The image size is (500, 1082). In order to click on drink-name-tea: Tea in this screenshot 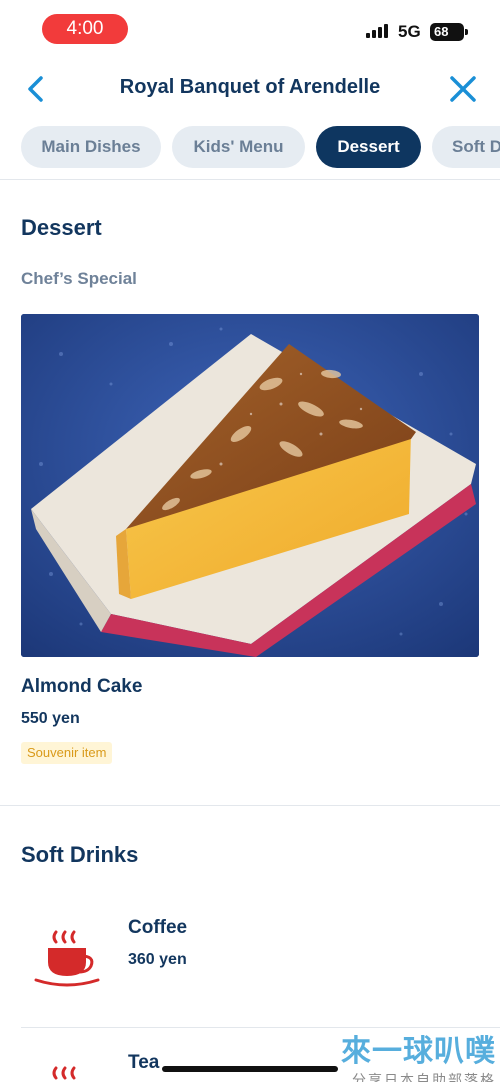, I will do `click(144, 1062)`.